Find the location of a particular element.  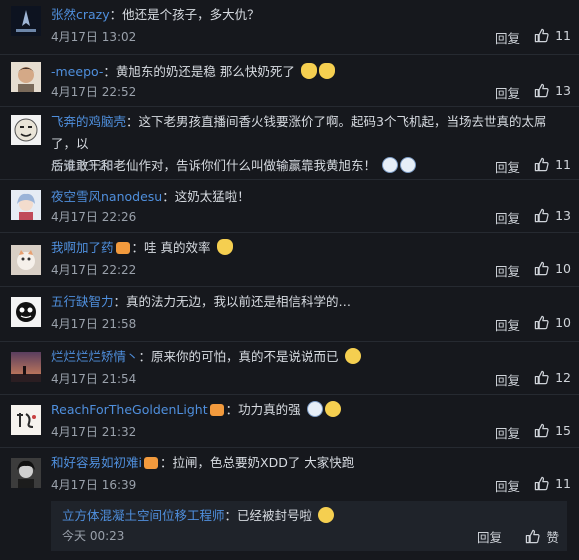

sub-reply: 立方体混凝土空间位移工程师：已经被封号啦 今天 00:23 回复 赞 is located at coordinates (309, 526).